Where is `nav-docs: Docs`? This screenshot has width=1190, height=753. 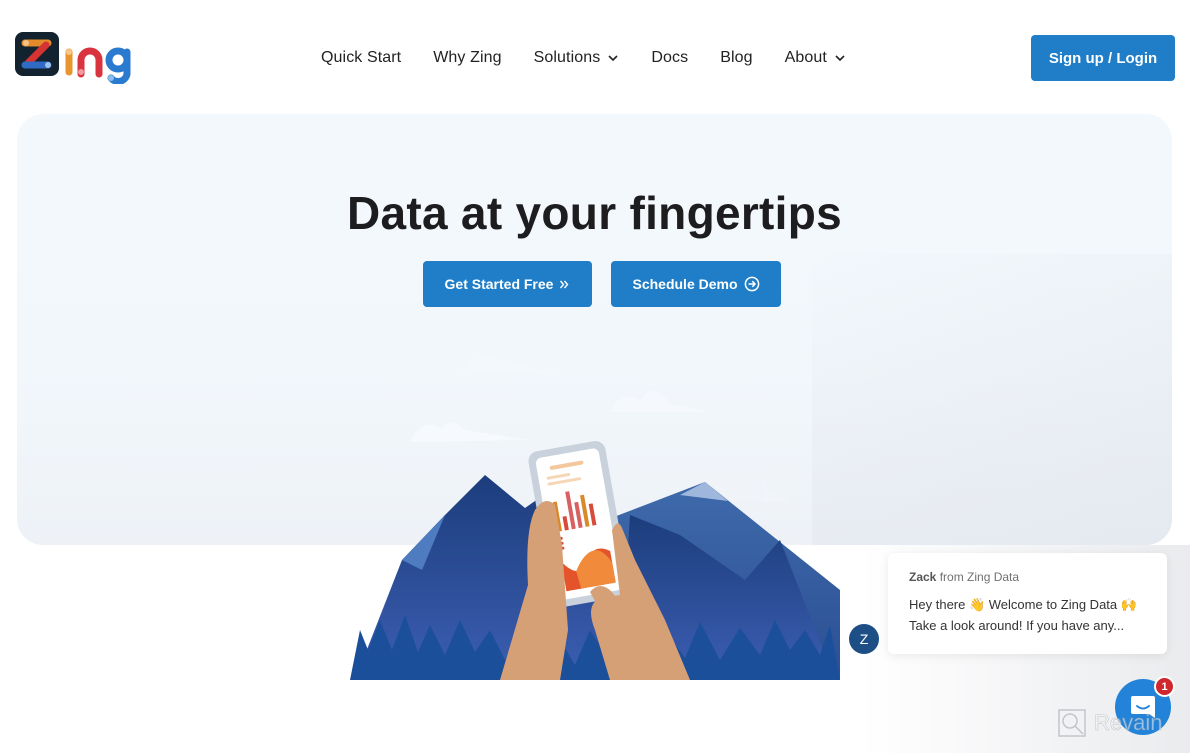 nav-docs: Docs is located at coordinates (669, 58).